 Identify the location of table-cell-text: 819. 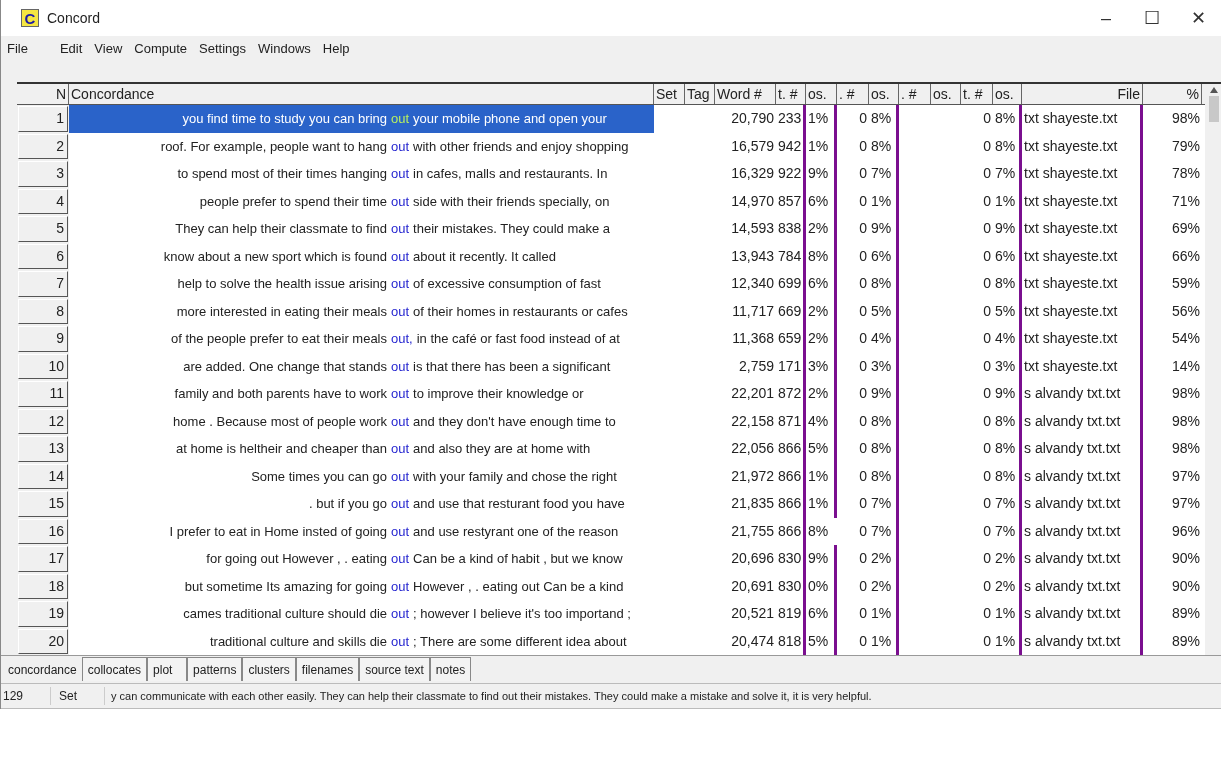
(790, 614).